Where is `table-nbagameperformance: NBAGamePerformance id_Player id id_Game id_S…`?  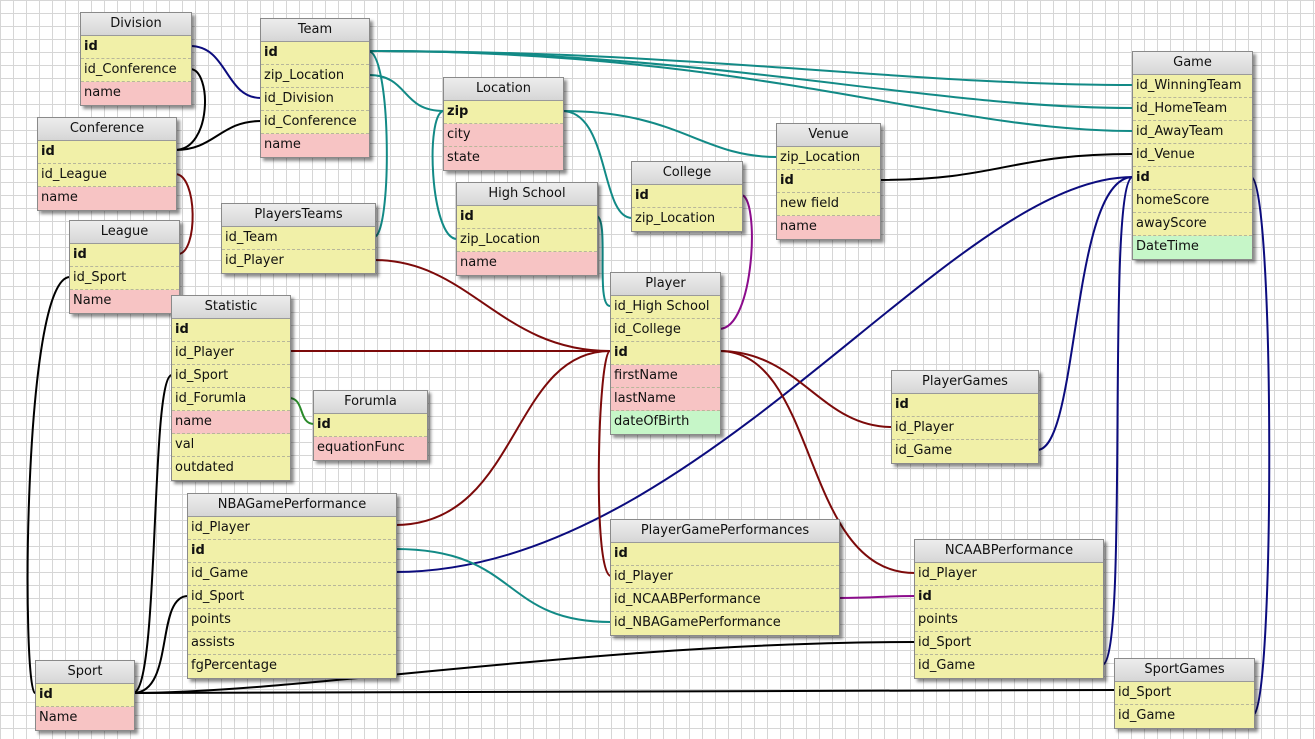 table-nbagameperformance: NBAGamePerformance id_Player id id_Game id_S… is located at coordinates (292, 586).